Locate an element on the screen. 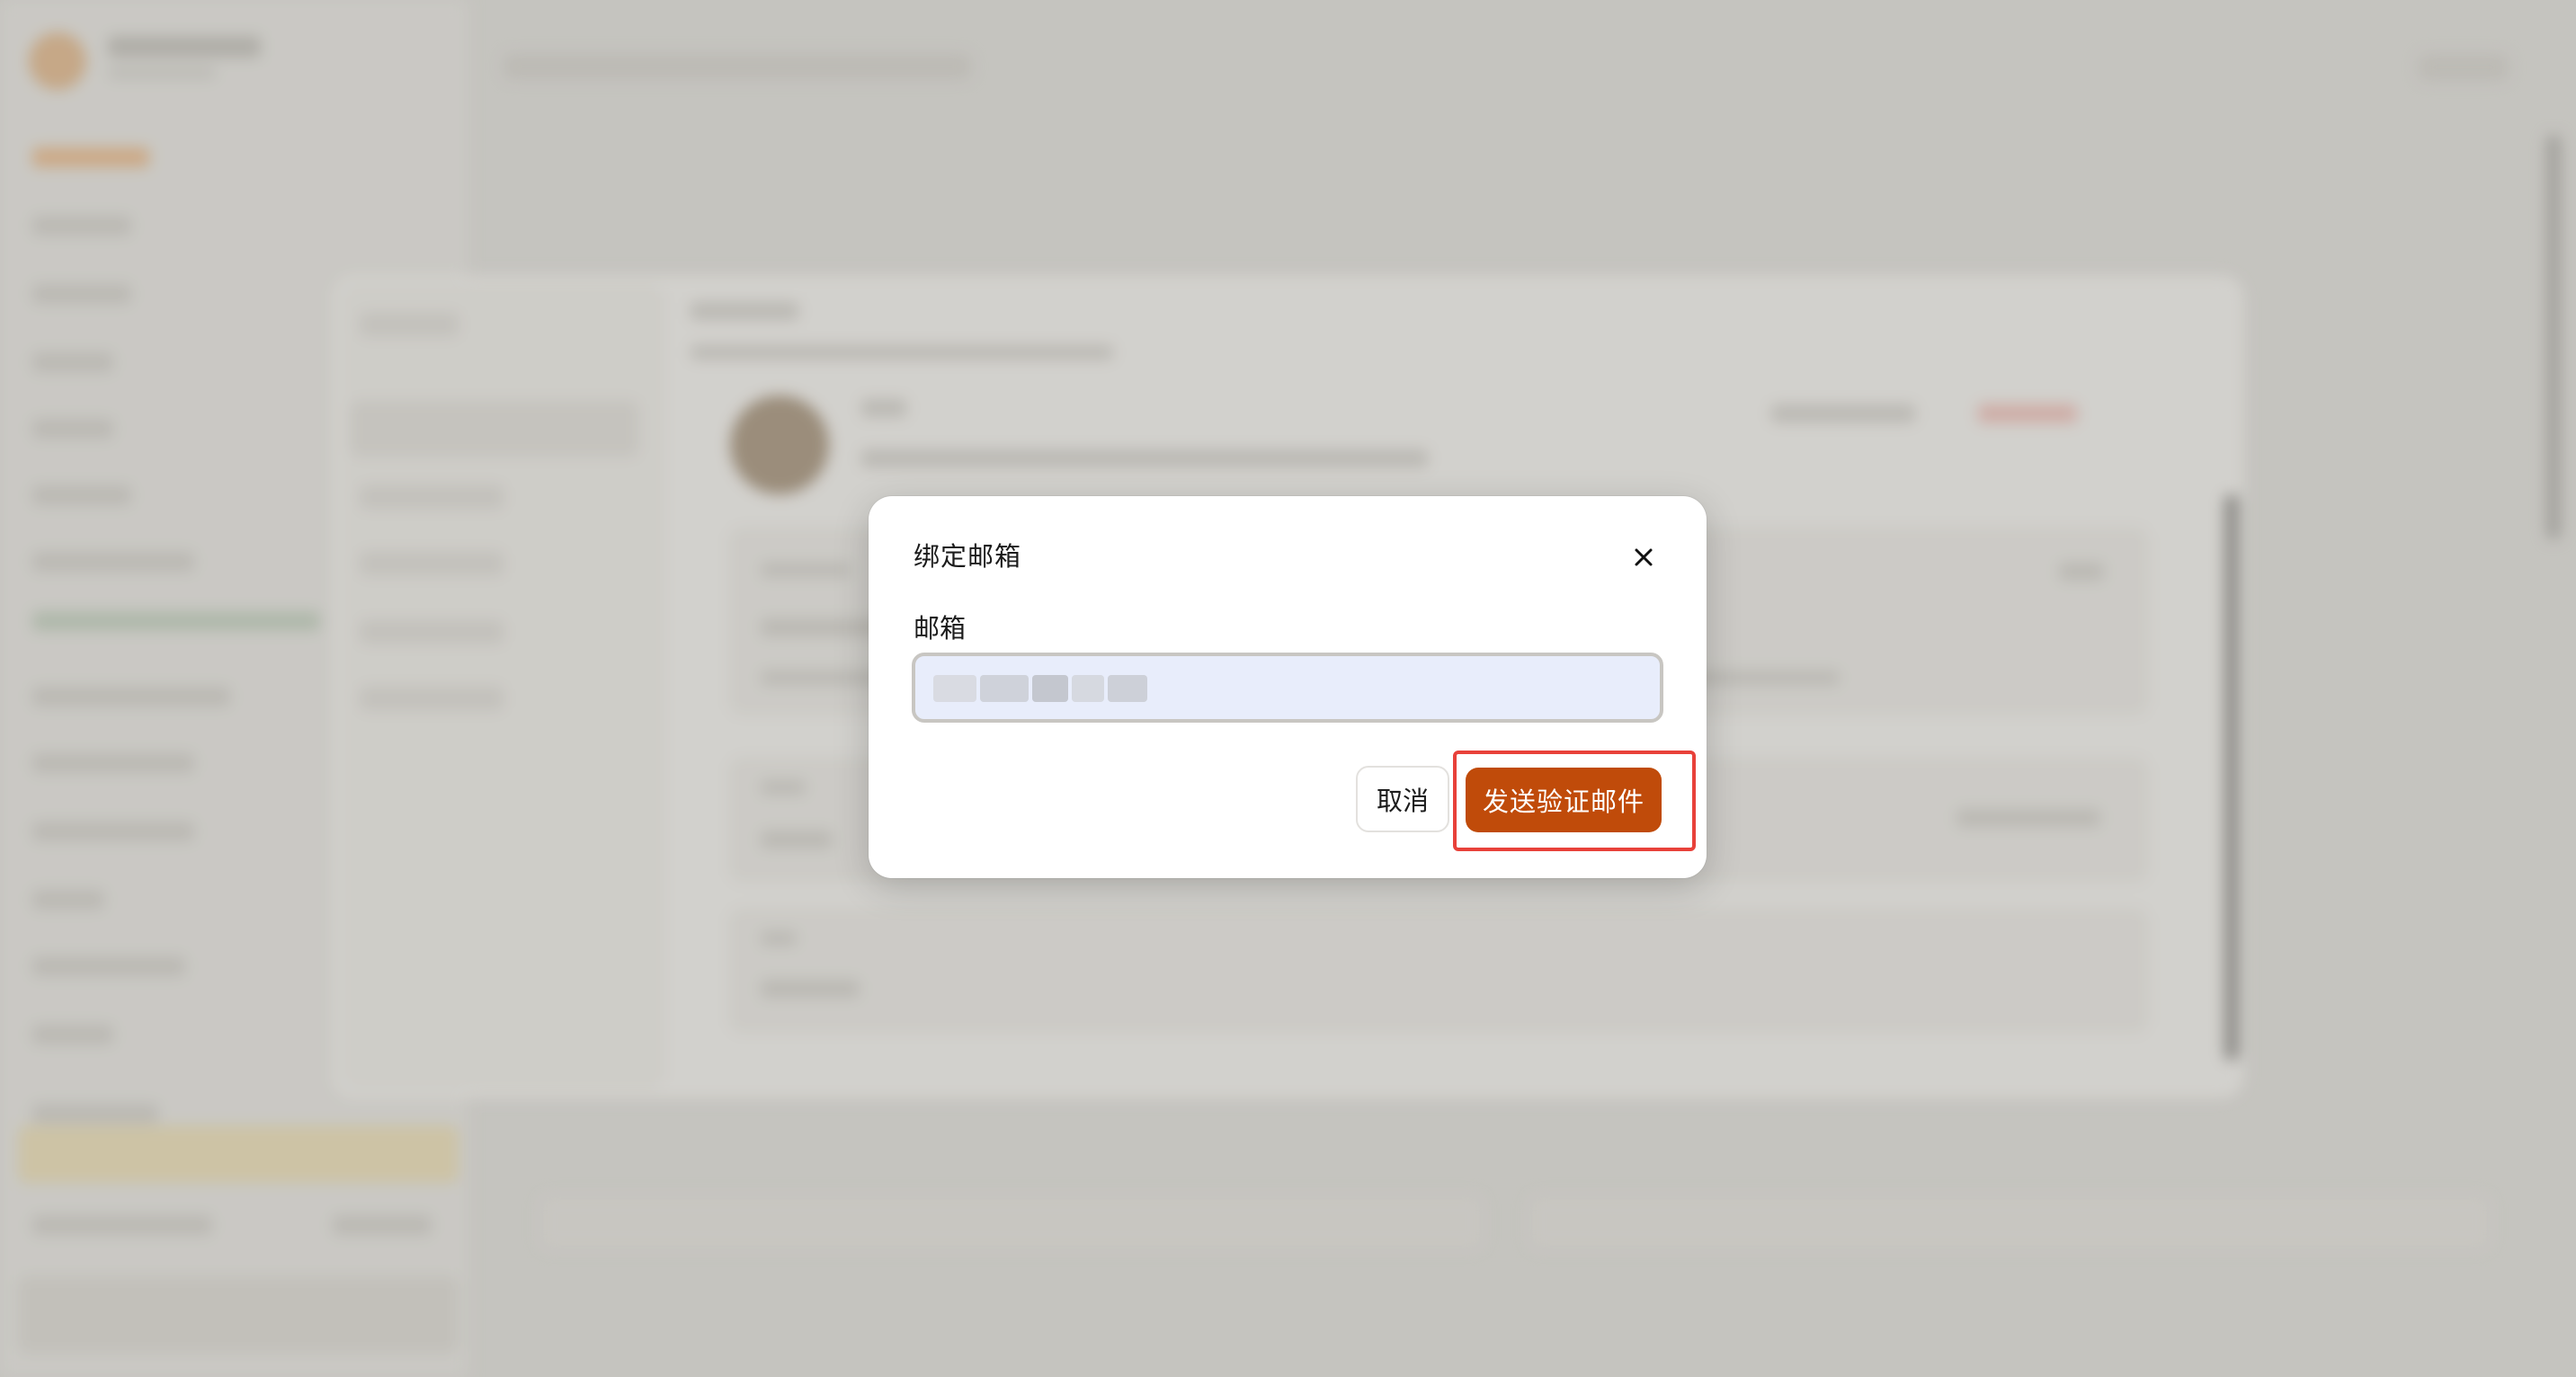  send-verification-email-button: 发送验证邮件 is located at coordinates (1564, 800).